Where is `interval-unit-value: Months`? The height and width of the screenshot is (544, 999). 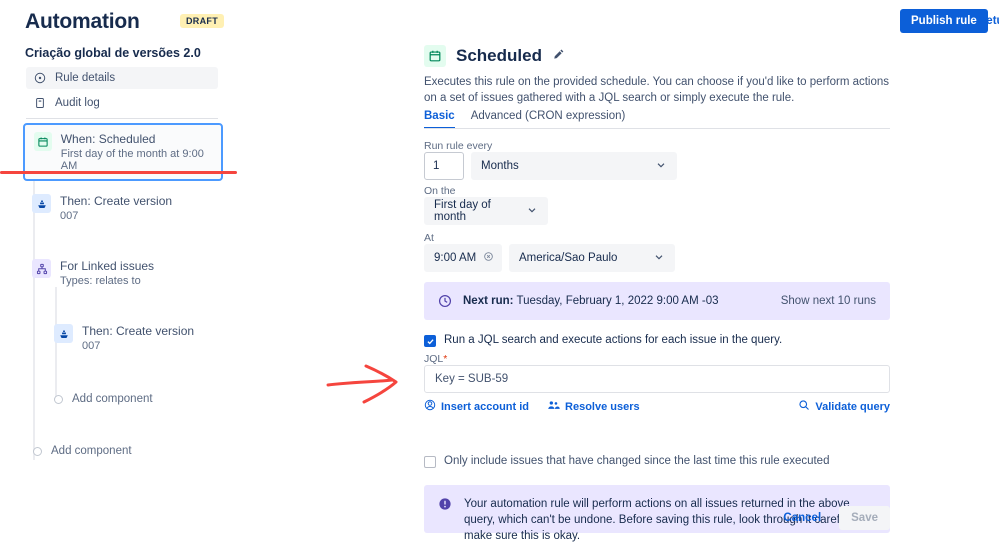 interval-unit-value: Months is located at coordinates (500, 166).